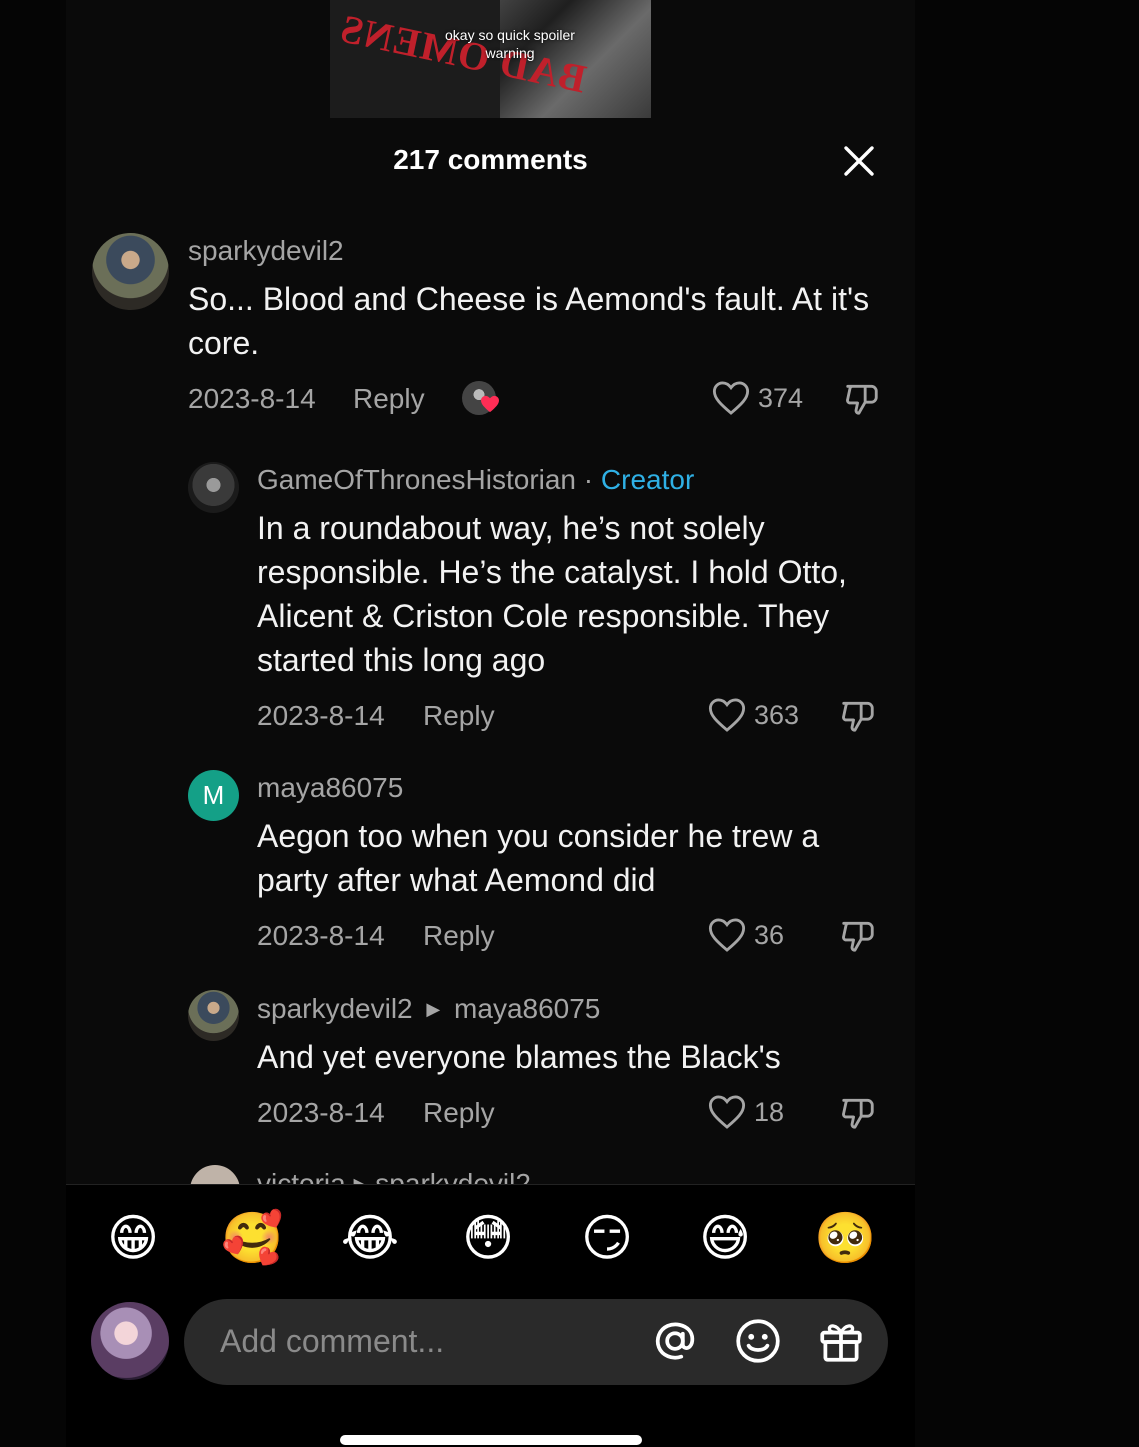  What do you see at coordinates (433, 1009) in the screenshot?
I see `reply-arrow-icon: ▶` at bounding box center [433, 1009].